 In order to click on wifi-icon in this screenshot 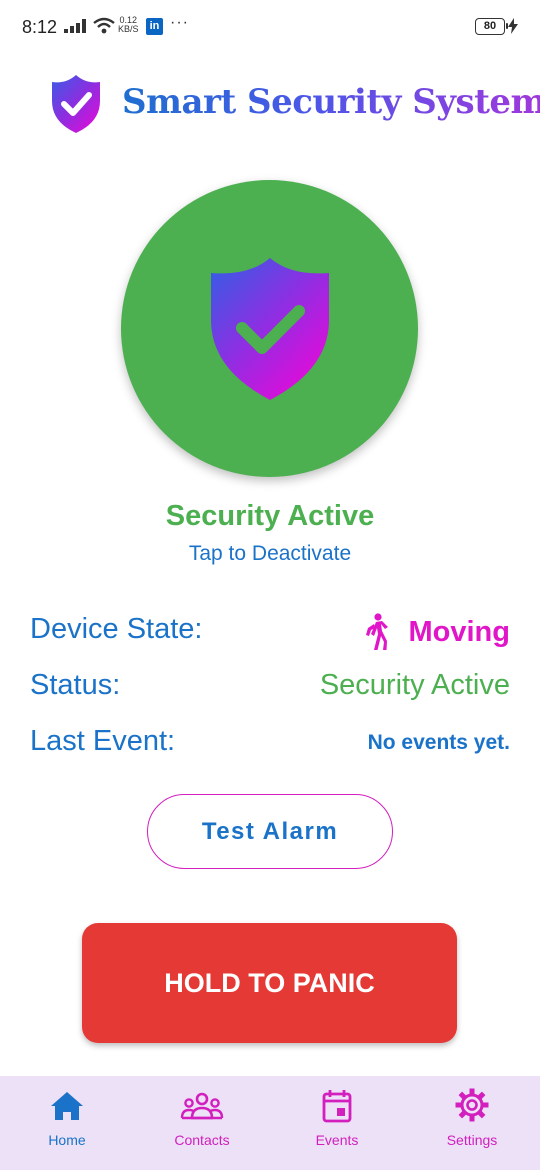, I will do `click(104, 25)`.